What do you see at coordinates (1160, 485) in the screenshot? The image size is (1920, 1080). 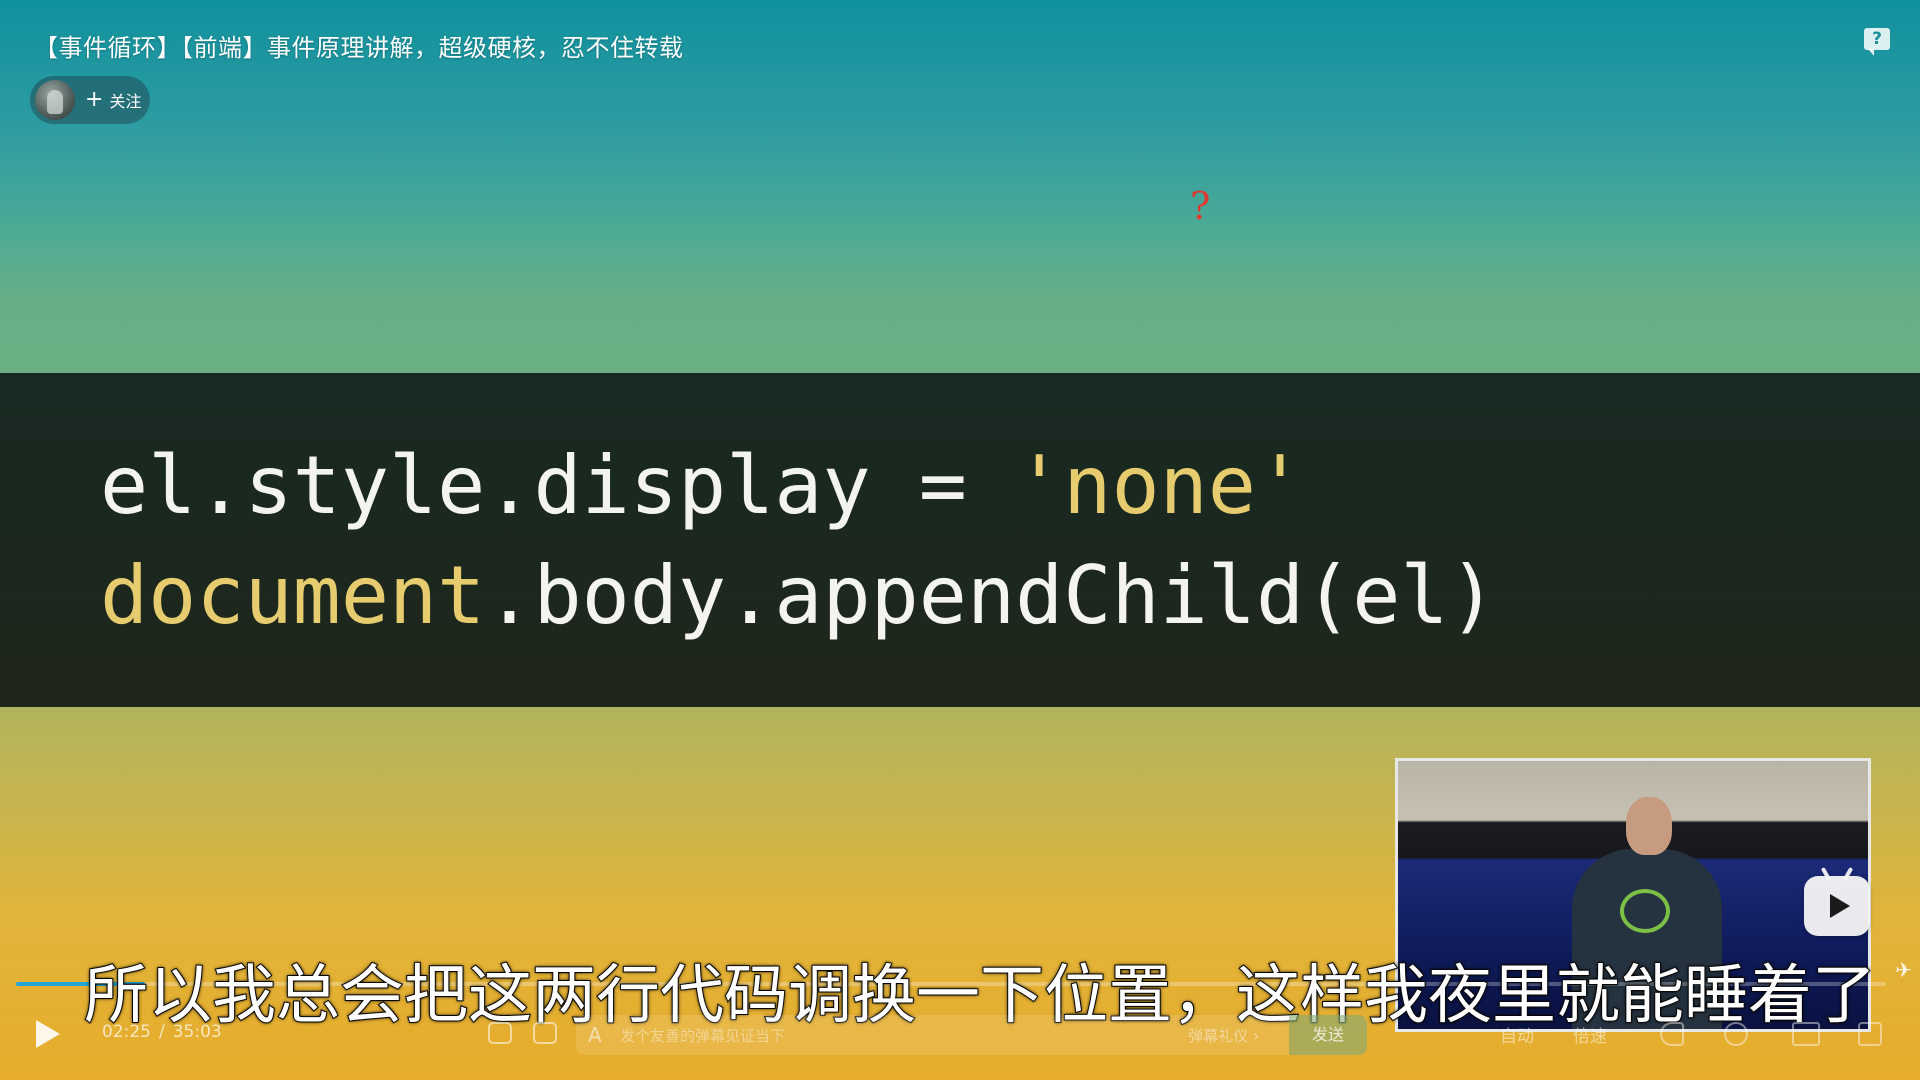 I see `code-token-string: 'none'` at bounding box center [1160, 485].